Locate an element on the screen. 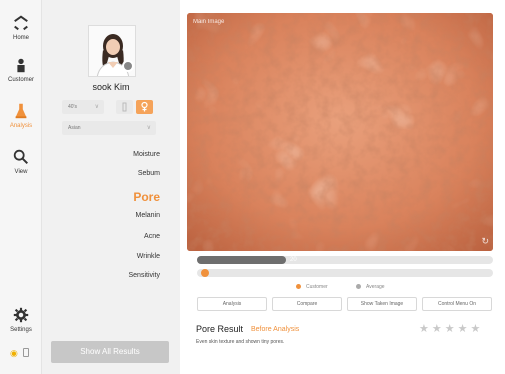 The height and width of the screenshot is (374, 505). analysis-button: Analysis is located at coordinates (232, 304).